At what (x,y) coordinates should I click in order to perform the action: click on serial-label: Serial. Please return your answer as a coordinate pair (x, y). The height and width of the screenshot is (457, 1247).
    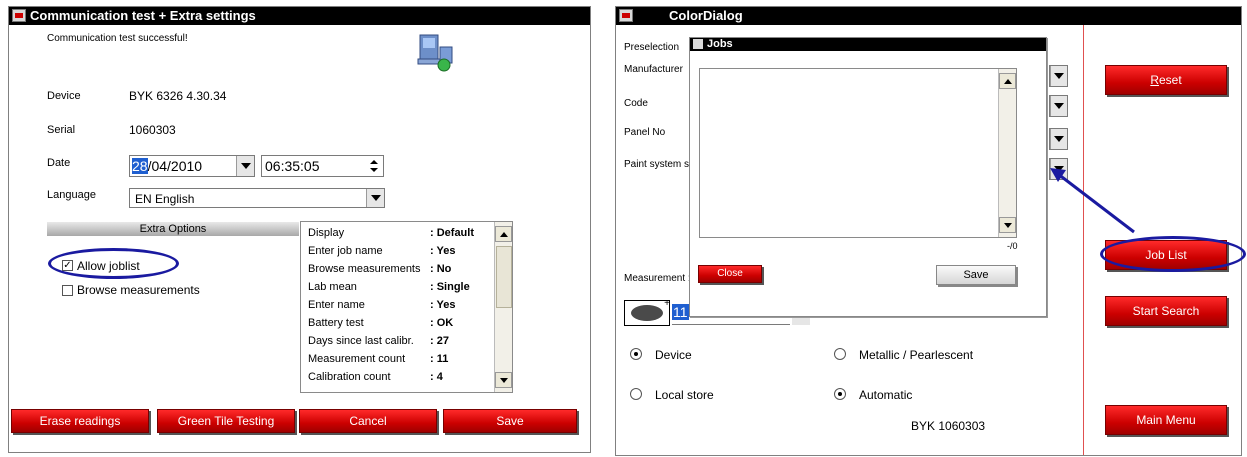
    Looking at the image, I should click on (61, 130).